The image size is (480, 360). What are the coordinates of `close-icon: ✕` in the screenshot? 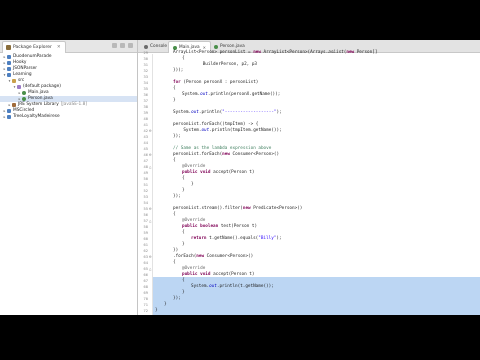 It's located at (59, 47).